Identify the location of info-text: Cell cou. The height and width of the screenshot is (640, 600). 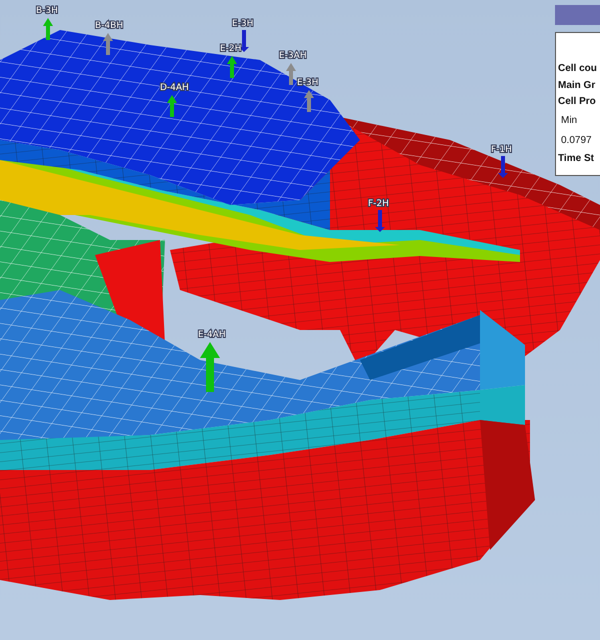
(578, 69).